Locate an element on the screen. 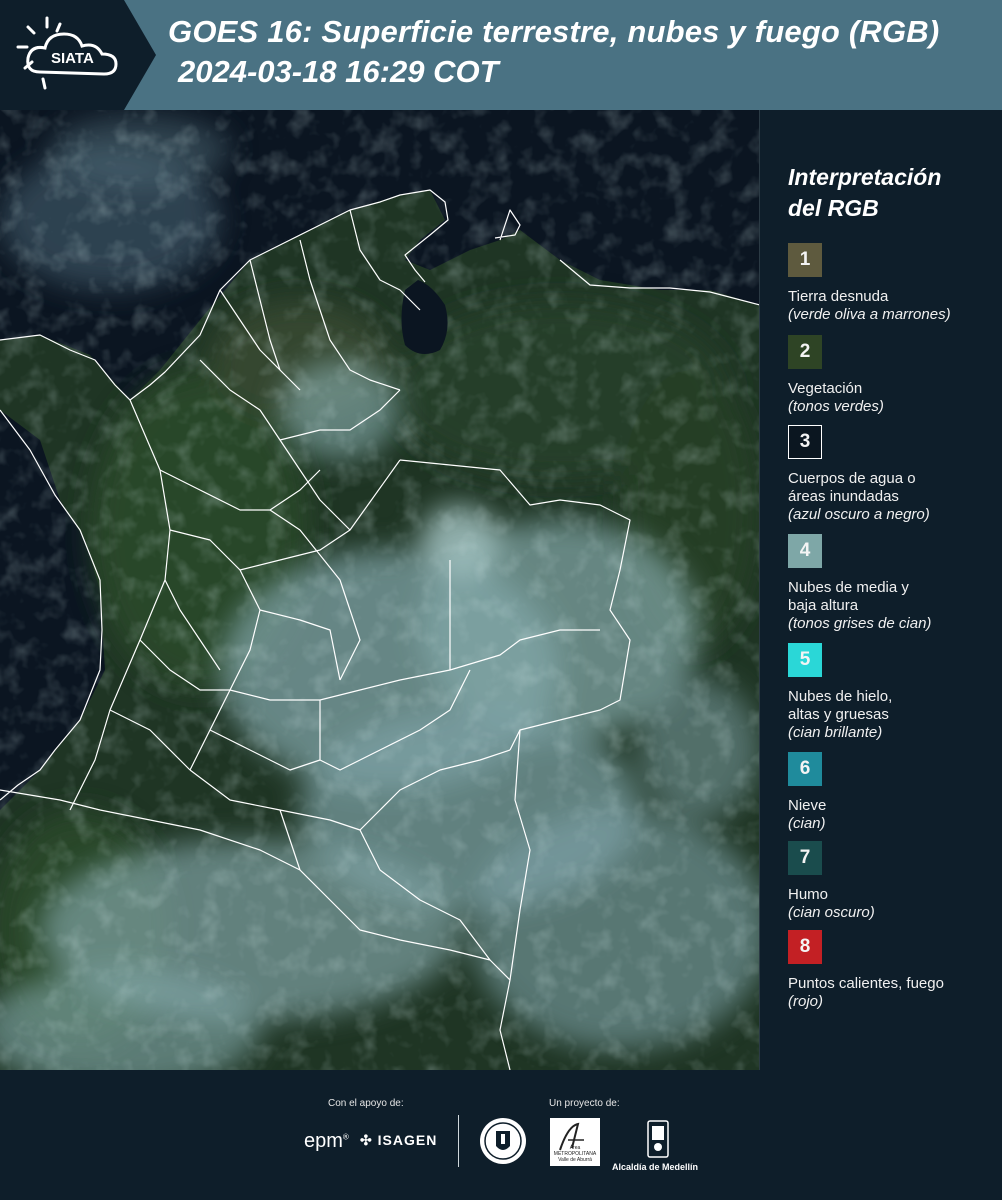  legend-item-label: Puntos calientes, fuego is located at coordinates (866, 983).